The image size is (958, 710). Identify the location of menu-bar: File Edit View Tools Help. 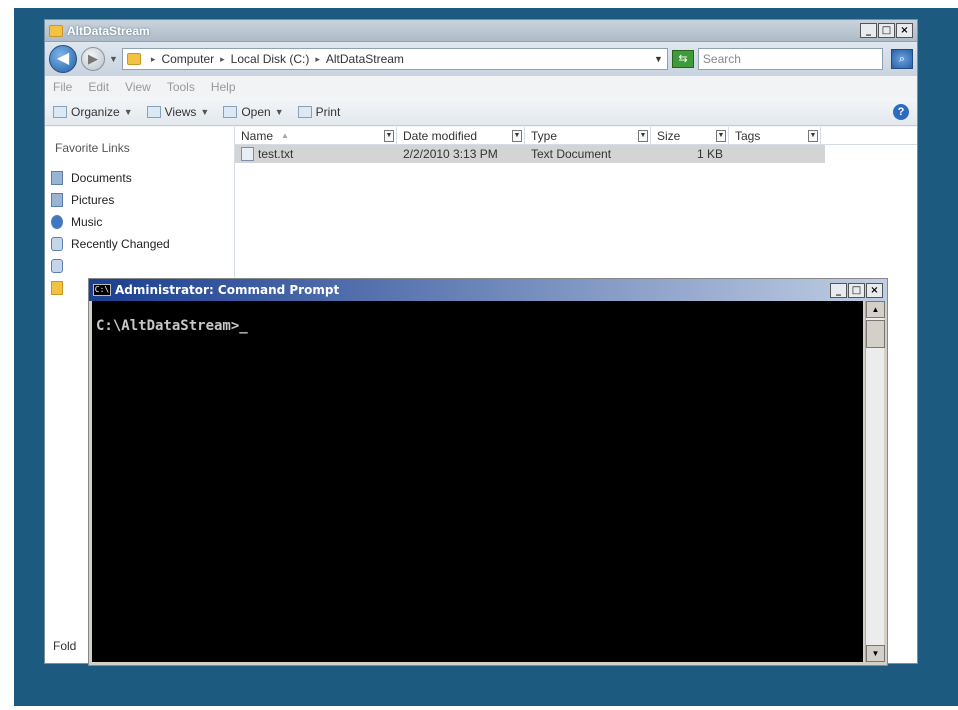
(481, 87).